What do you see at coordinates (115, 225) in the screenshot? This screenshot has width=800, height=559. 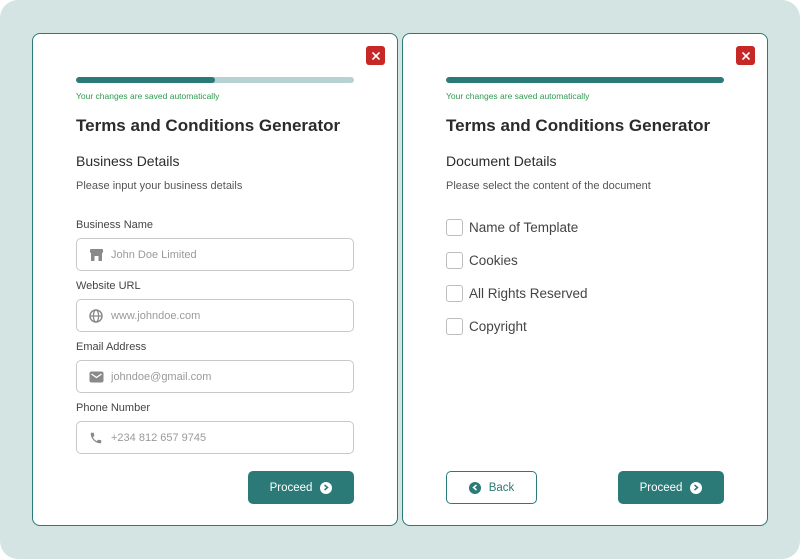 I see `business-name-label: Business Name` at bounding box center [115, 225].